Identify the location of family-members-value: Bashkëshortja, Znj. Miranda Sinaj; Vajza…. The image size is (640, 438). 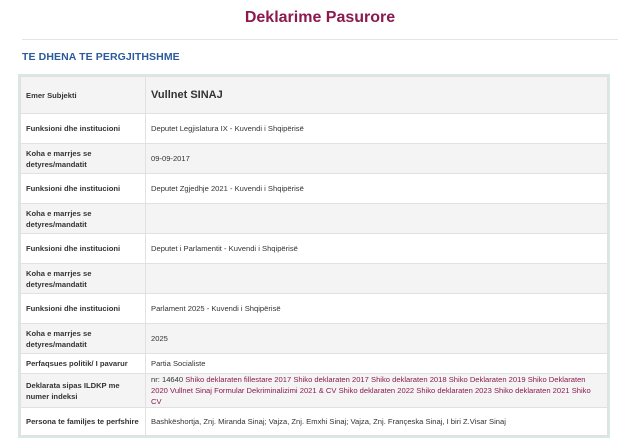
(376, 421).